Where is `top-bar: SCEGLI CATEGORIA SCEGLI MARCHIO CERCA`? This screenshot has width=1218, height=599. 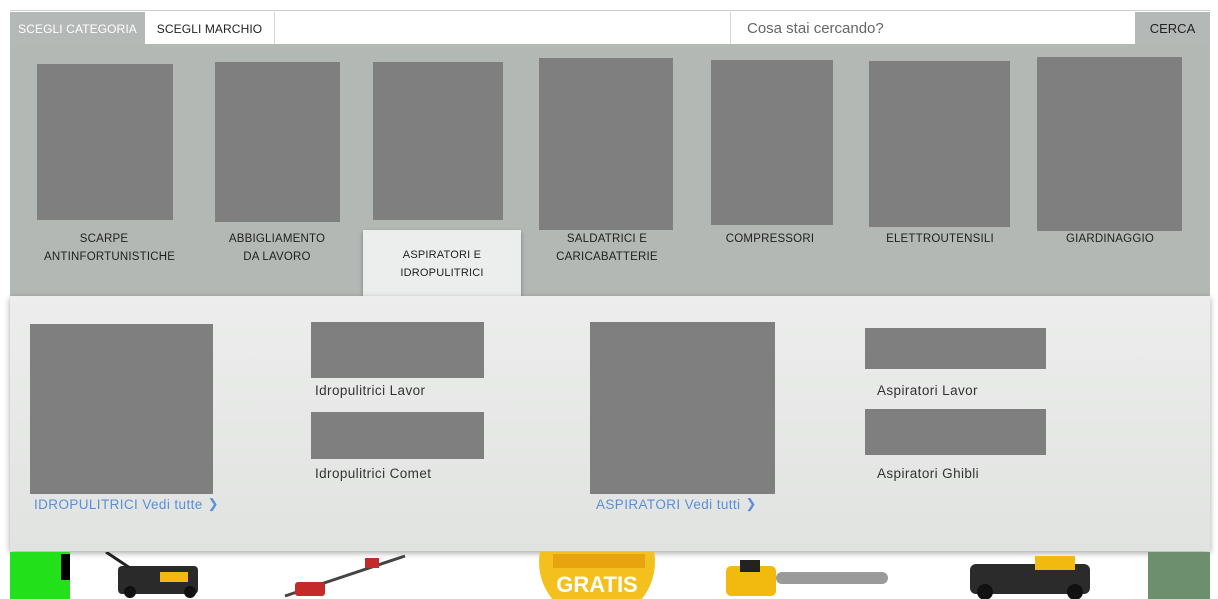
top-bar: SCEGLI CATEGORIA SCEGLI MARCHIO CERCA is located at coordinates (610, 27).